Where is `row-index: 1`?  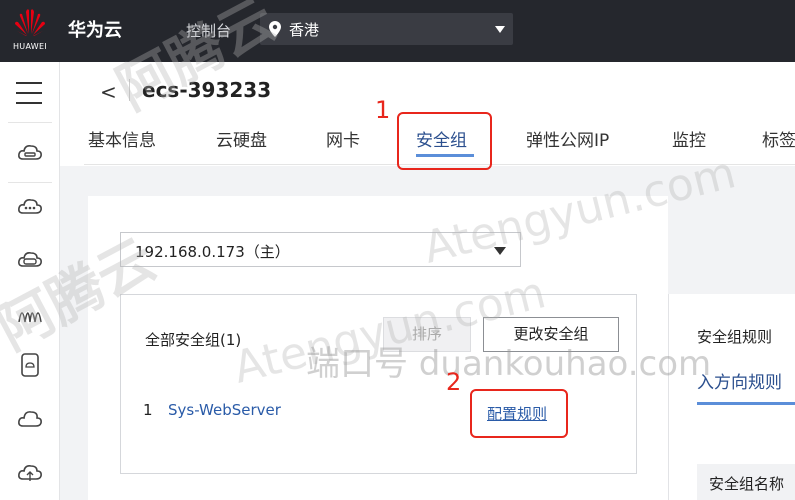 row-index: 1 is located at coordinates (148, 410).